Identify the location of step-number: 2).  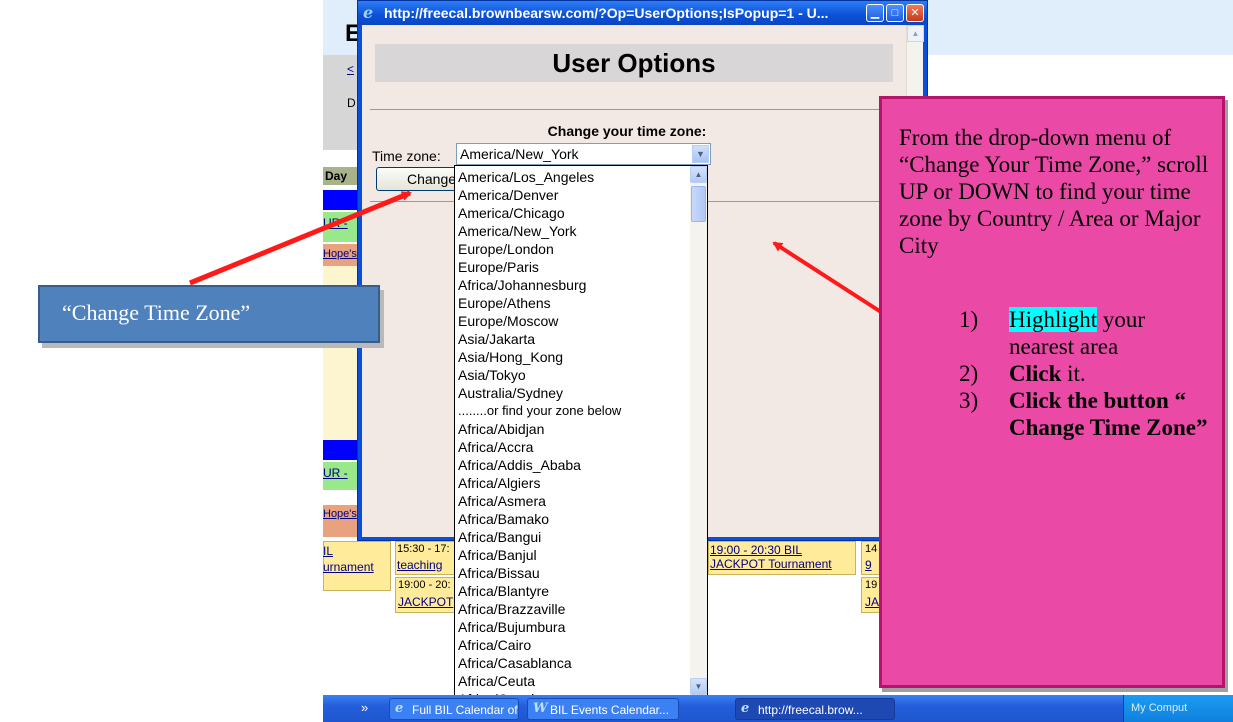
(969, 373).